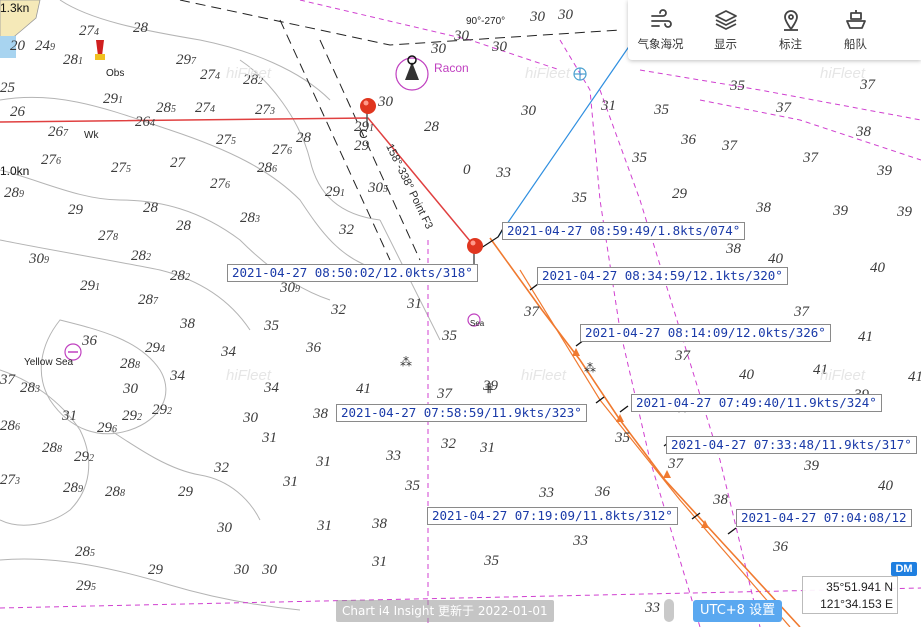 The image size is (921, 627). What do you see at coordinates (859, 587) in the screenshot?
I see `latitude-readout: 35°51.941 N` at bounding box center [859, 587].